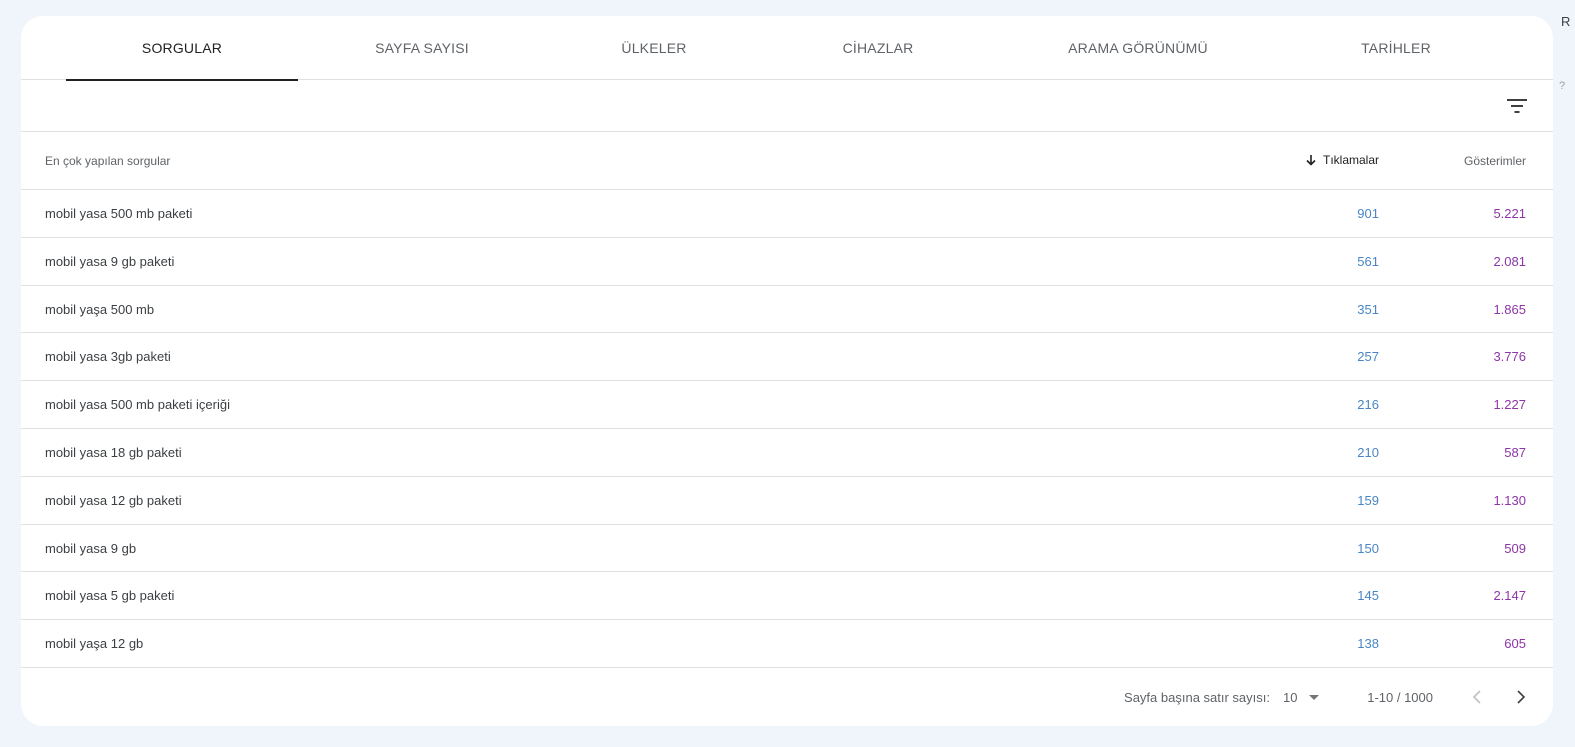 The width and height of the screenshot is (1575, 747). I want to click on tab-dates: TARİHLER, so click(1396, 48).